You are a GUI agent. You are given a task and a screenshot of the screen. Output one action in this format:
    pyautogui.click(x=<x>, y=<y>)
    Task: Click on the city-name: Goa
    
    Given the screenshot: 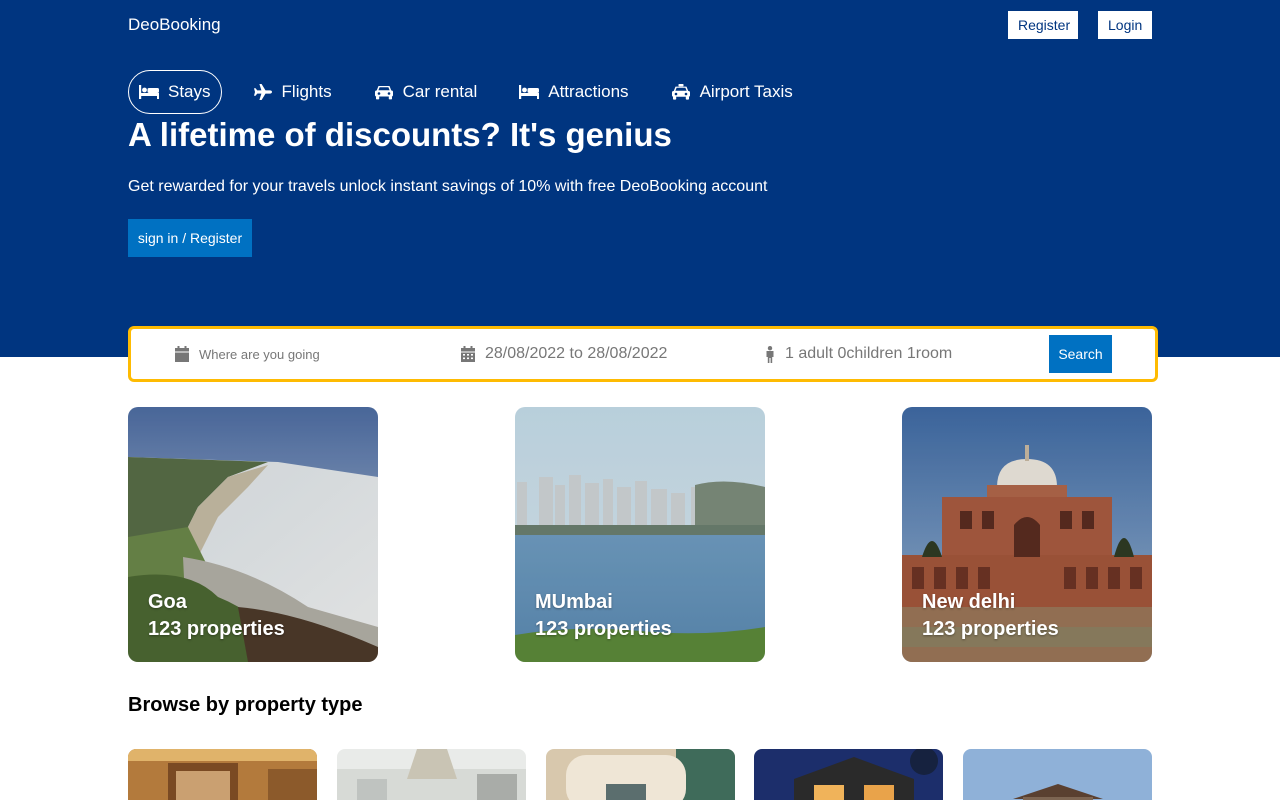 What is the action you would take?
    pyautogui.click(x=167, y=602)
    